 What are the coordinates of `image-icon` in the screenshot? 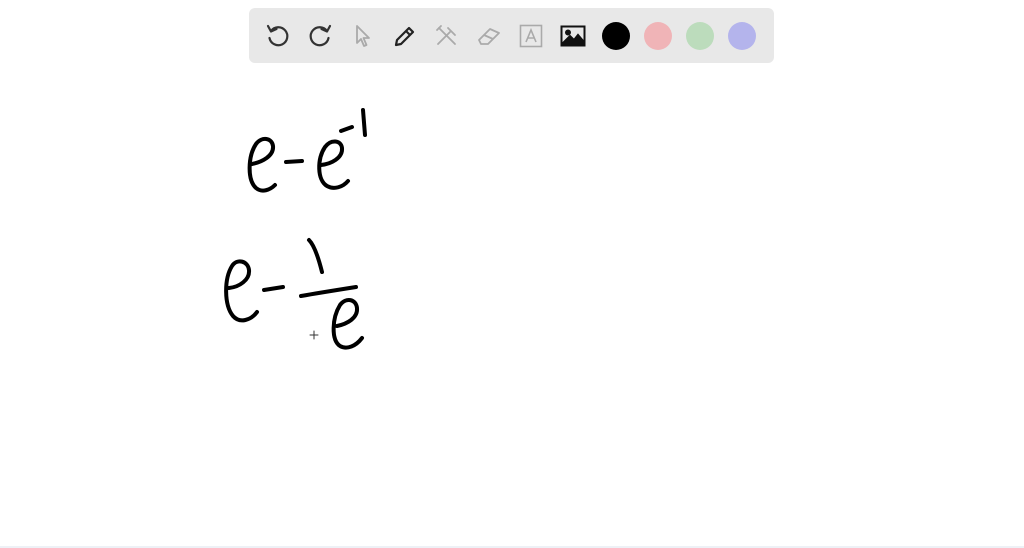 It's located at (573, 35).